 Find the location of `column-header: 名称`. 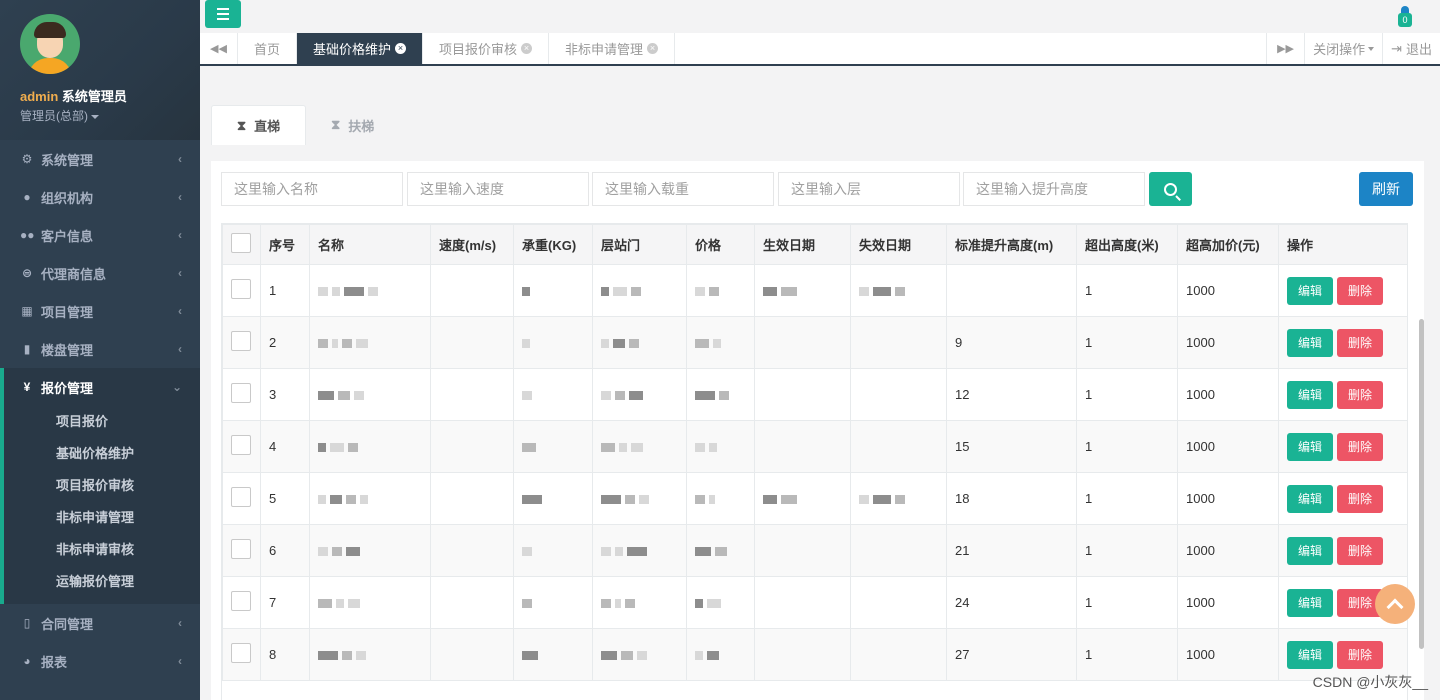

column-header: 名称 is located at coordinates (370, 244).